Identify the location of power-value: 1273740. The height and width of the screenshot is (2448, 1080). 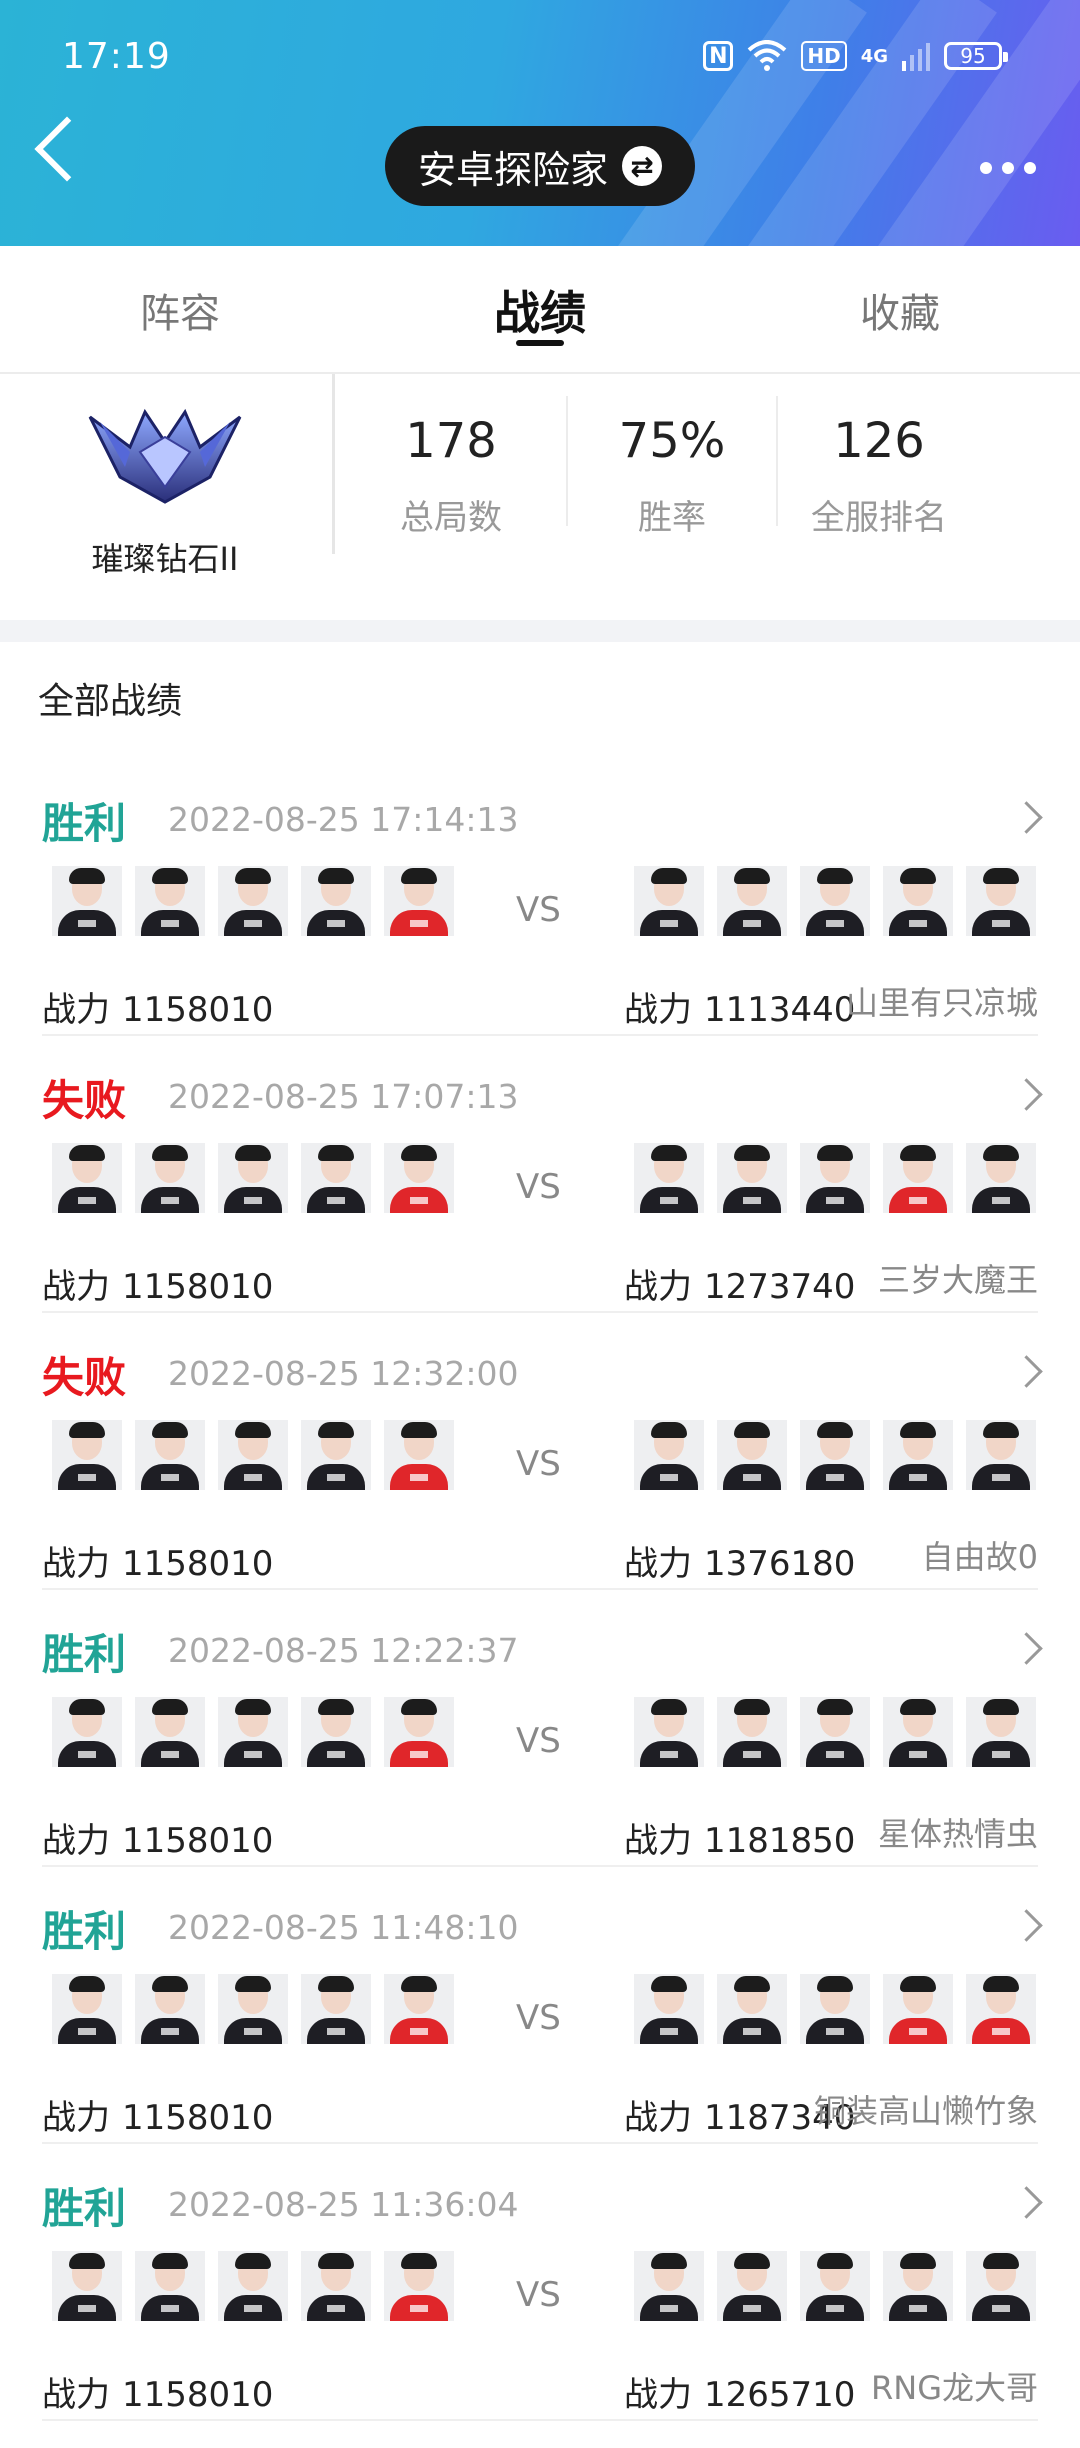
(780, 1287).